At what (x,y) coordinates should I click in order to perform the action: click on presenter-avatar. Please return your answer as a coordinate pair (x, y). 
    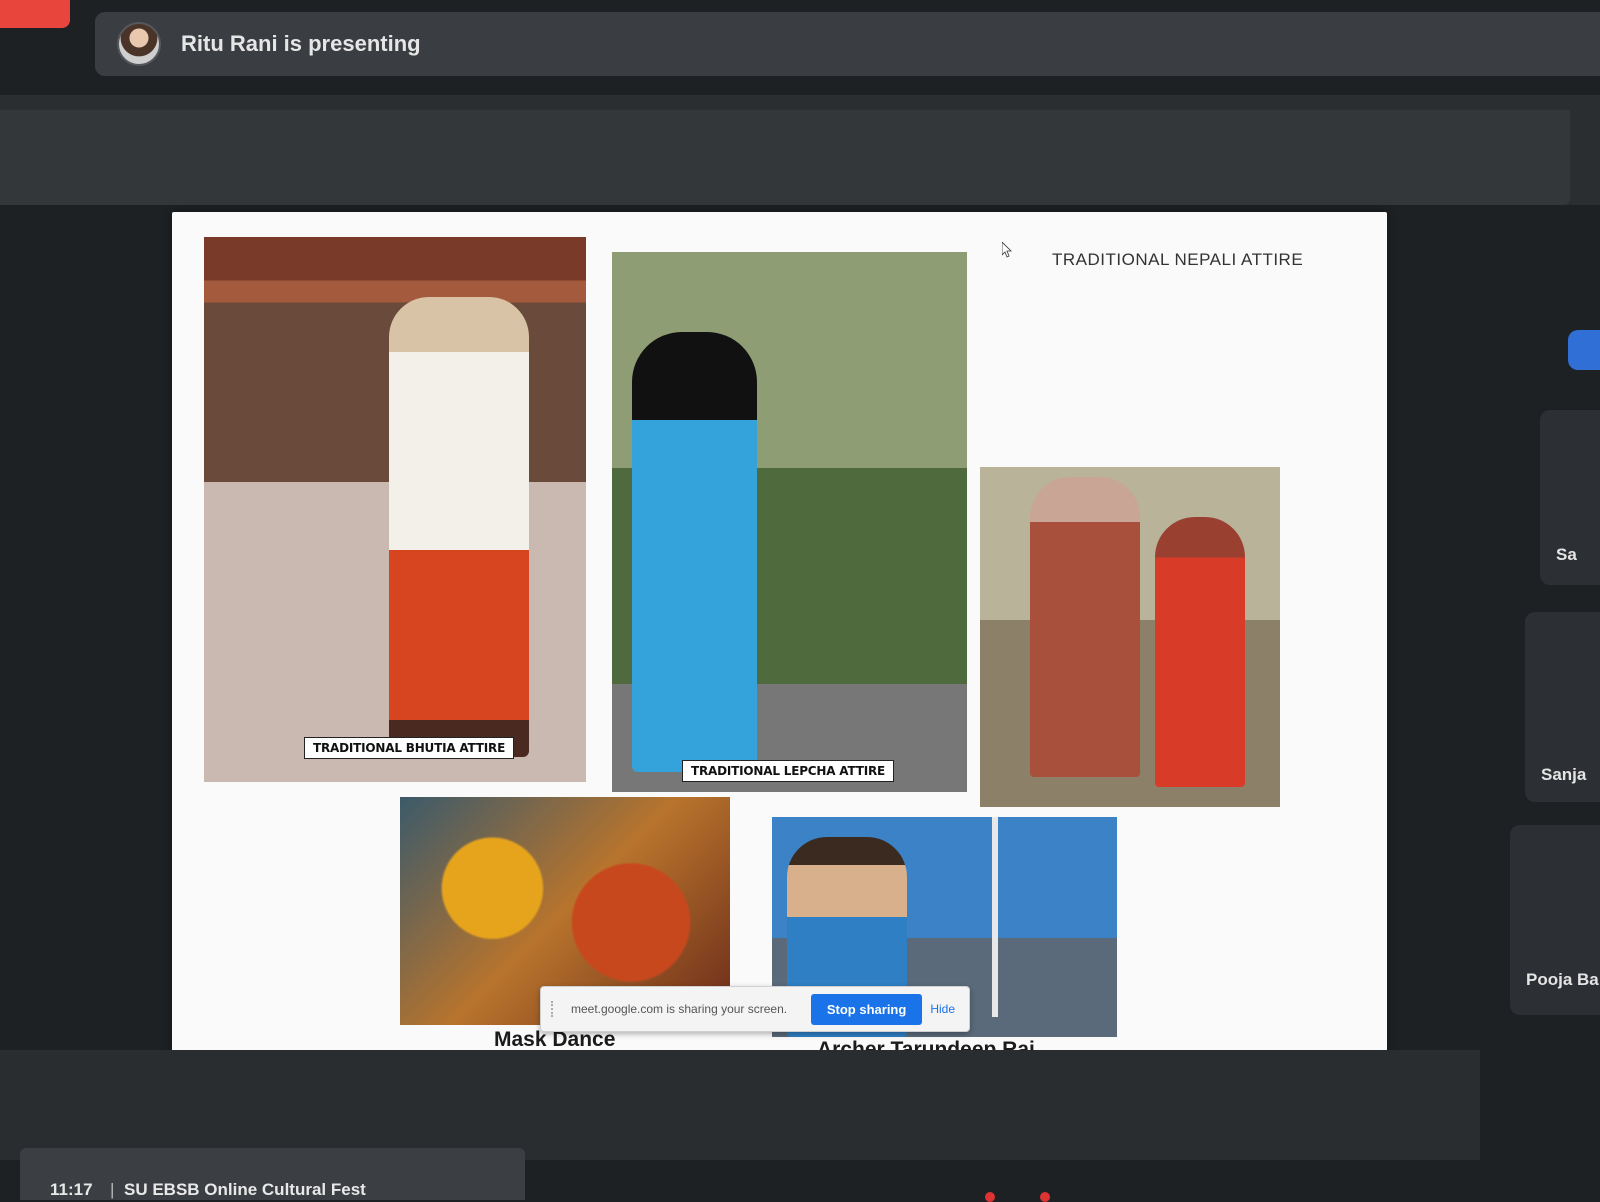
    Looking at the image, I should click on (139, 44).